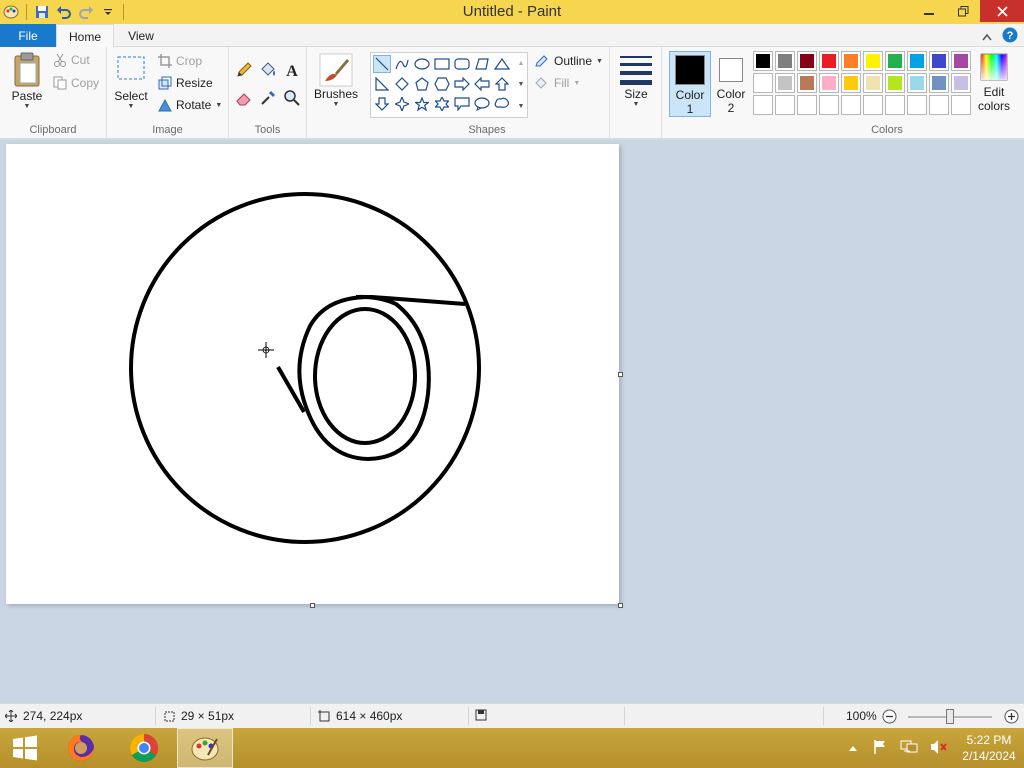  Describe the element at coordinates (85, 36) in the screenshot. I see `tab-home: Home` at that location.